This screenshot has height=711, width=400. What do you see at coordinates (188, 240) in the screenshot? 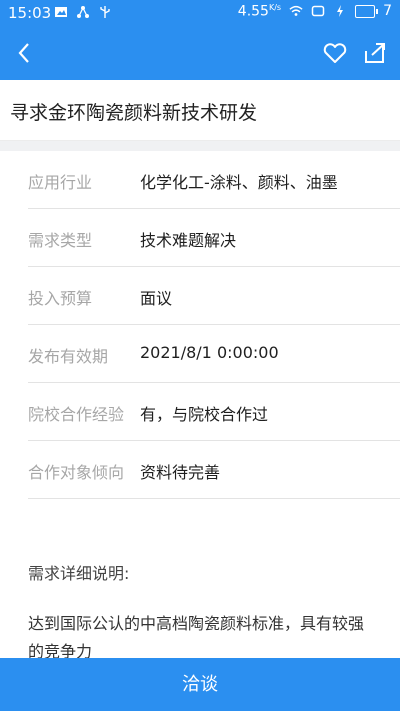
I see `detail-value: 技术难题解决` at bounding box center [188, 240].